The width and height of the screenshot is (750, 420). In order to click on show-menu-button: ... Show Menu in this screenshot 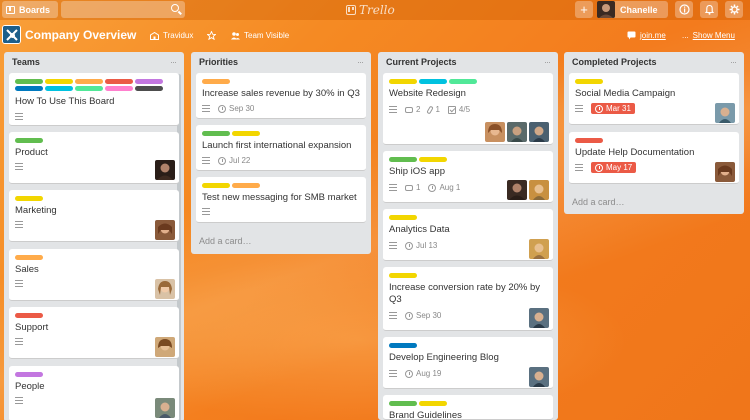, I will do `click(708, 35)`.